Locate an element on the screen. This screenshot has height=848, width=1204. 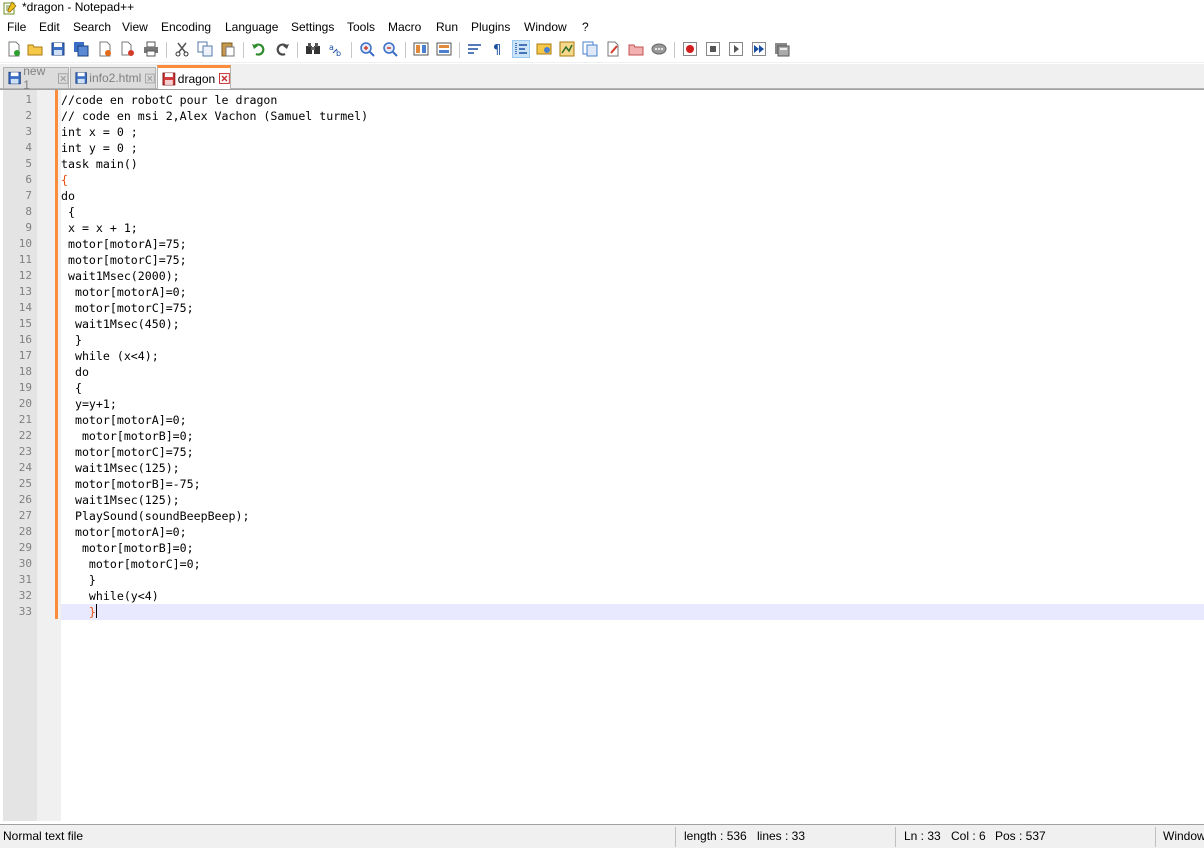
menu-language: Language is located at coordinates (251, 28).